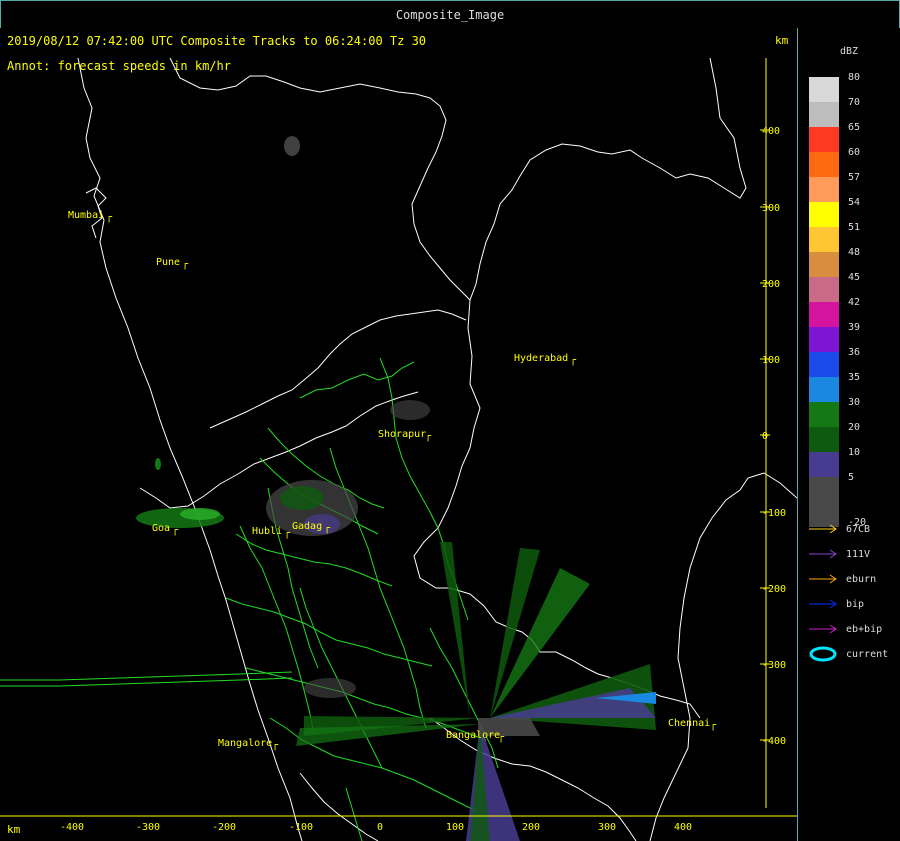 This screenshot has width=900, height=841. I want to click on x-axis: -400 -300 -200 -100 0 100 200 300 400, so click(398, 824).